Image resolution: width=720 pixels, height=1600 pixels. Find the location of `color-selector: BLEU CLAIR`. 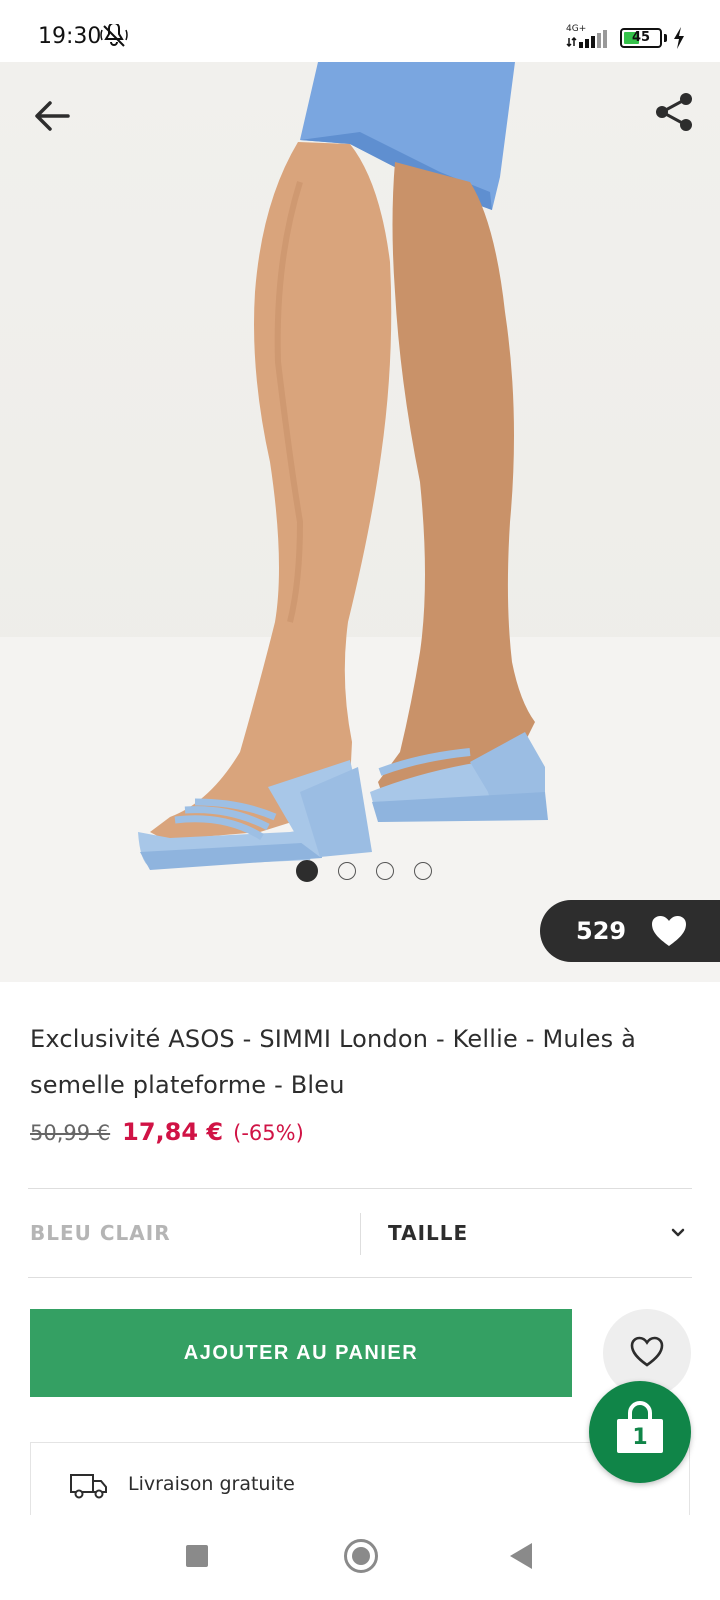

color-selector: BLEU CLAIR is located at coordinates (100, 1233).